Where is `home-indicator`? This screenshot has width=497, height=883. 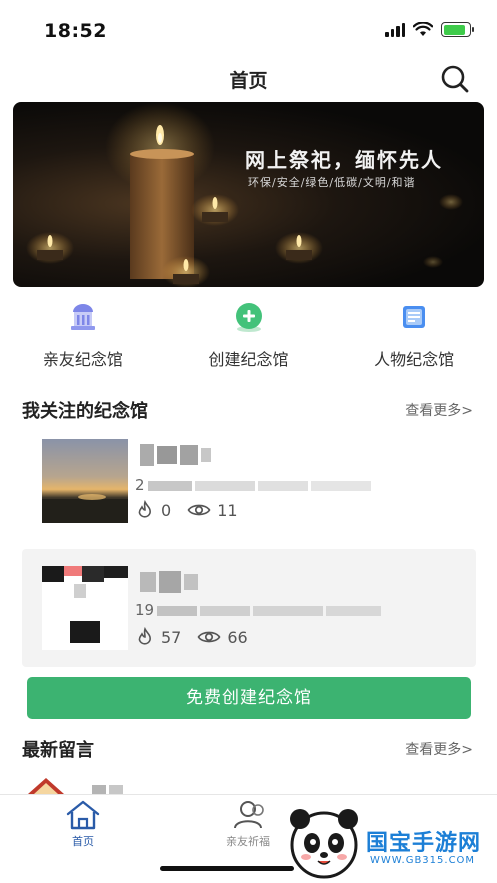 home-indicator is located at coordinates (227, 868).